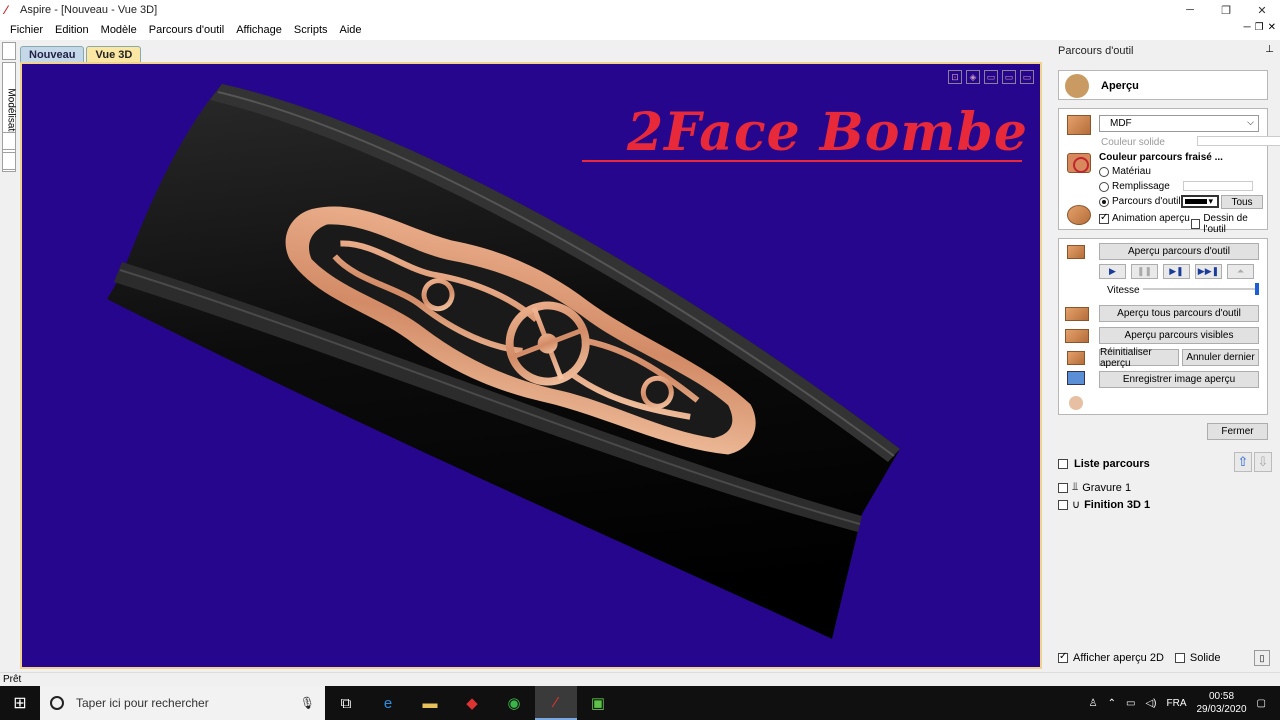 This screenshot has width=1280, height=720. Describe the element at coordinates (1063, 504) in the screenshot. I see `finition-checkbox` at that location.